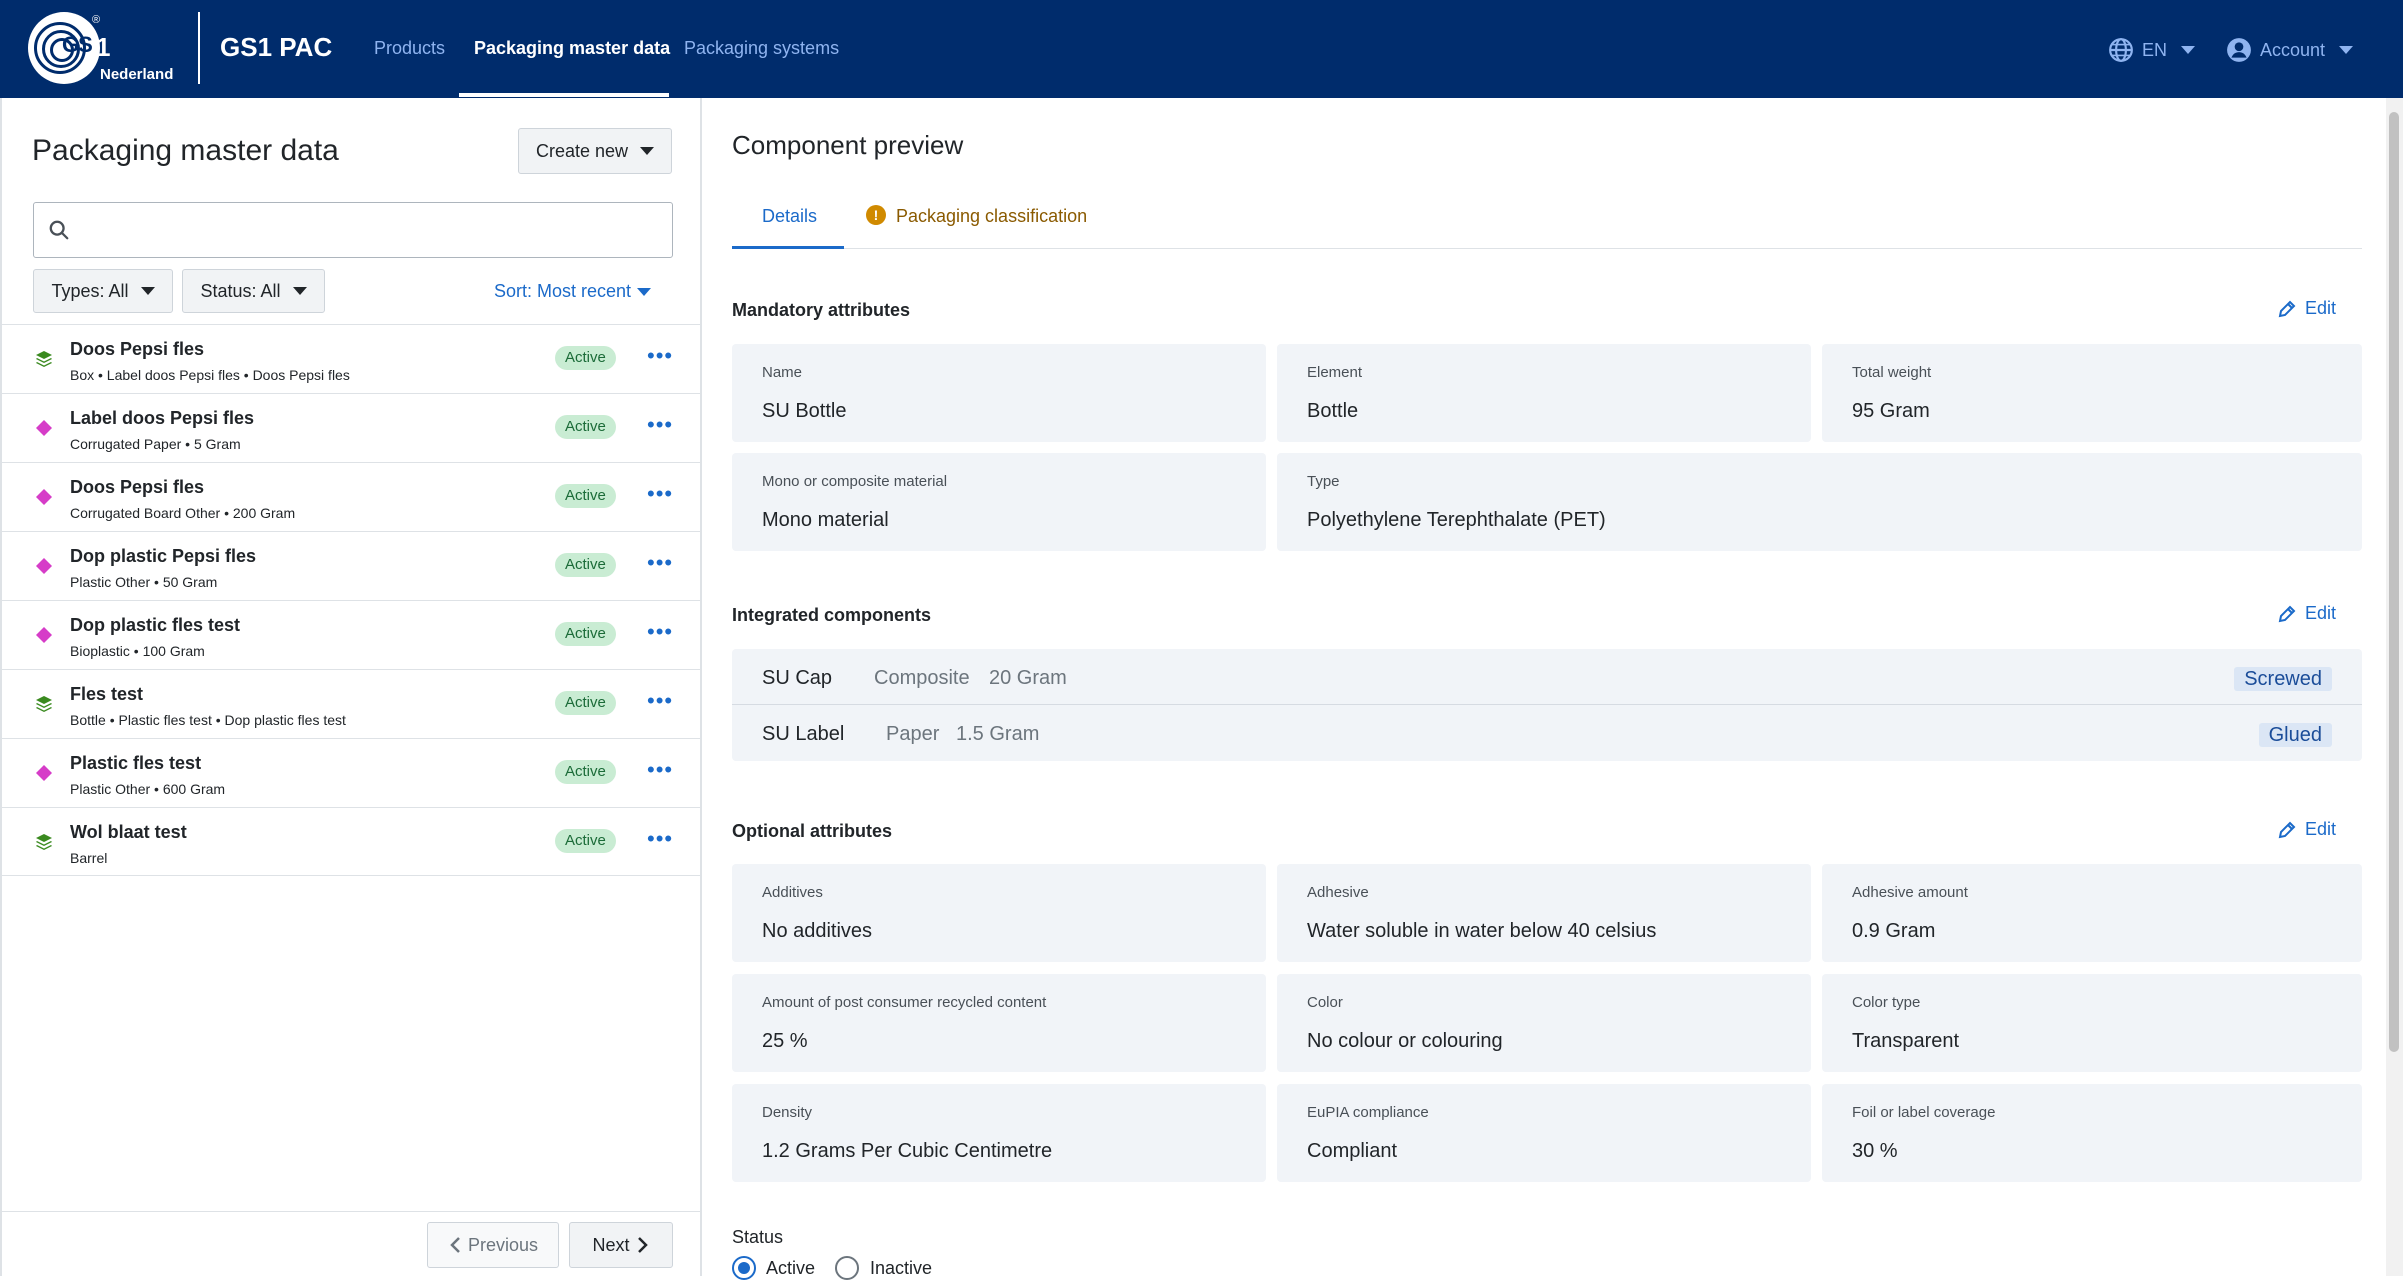  Describe the element at coordinates (876, 215) in the screenshot. I see `warning-icon: !` at that location.